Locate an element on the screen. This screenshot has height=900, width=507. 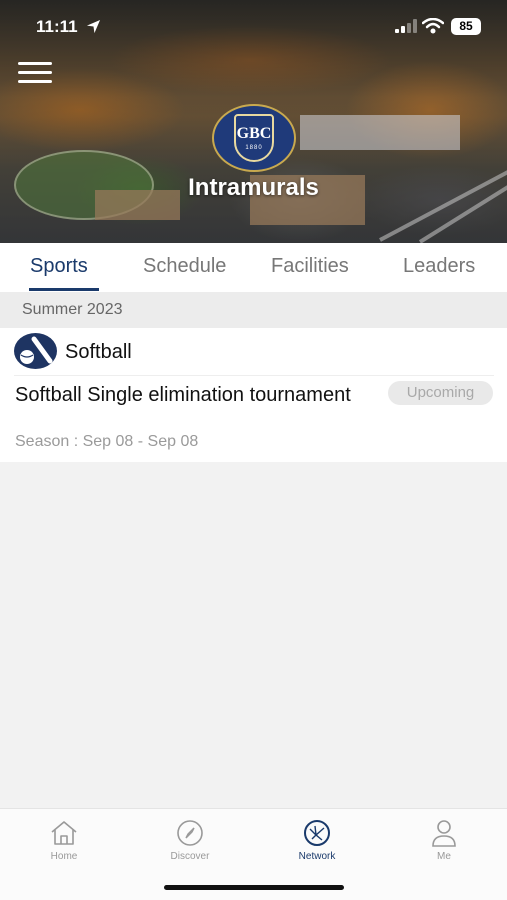
nav-me-label: Me is located at coordinates (444, 856).